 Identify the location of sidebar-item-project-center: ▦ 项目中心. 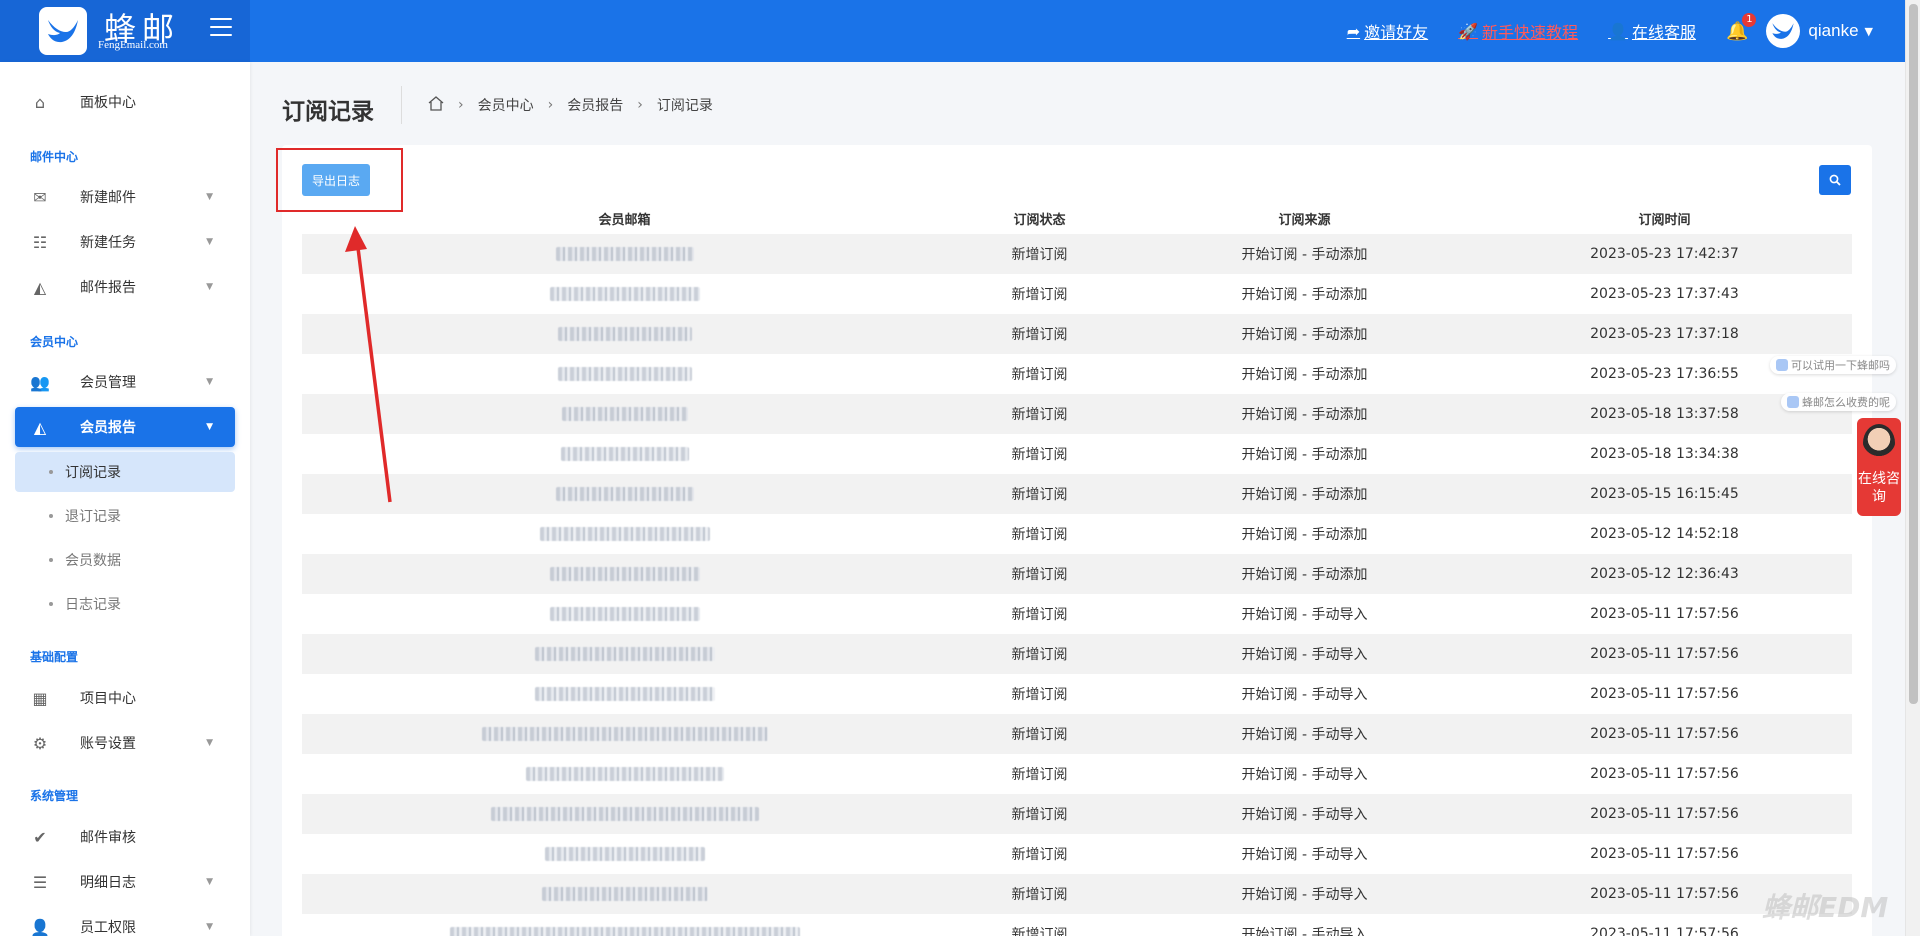
(125, 698).